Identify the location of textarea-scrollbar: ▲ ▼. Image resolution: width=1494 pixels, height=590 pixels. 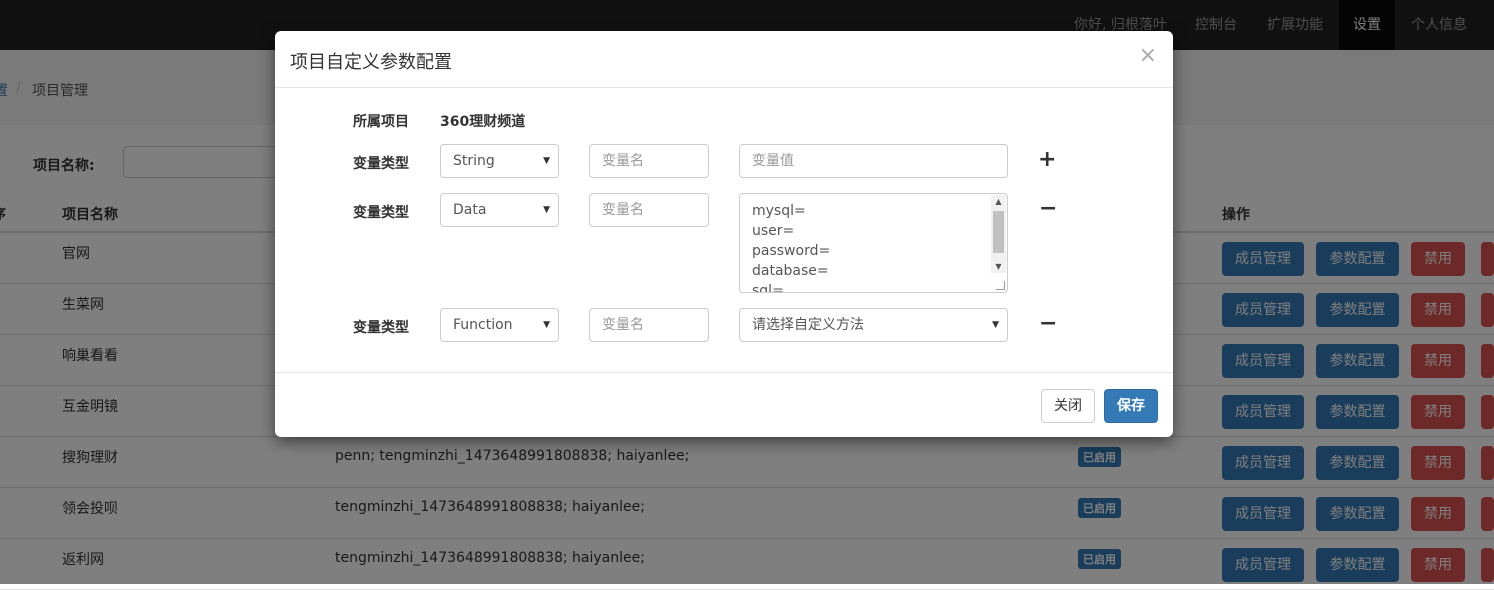
(998, 234).